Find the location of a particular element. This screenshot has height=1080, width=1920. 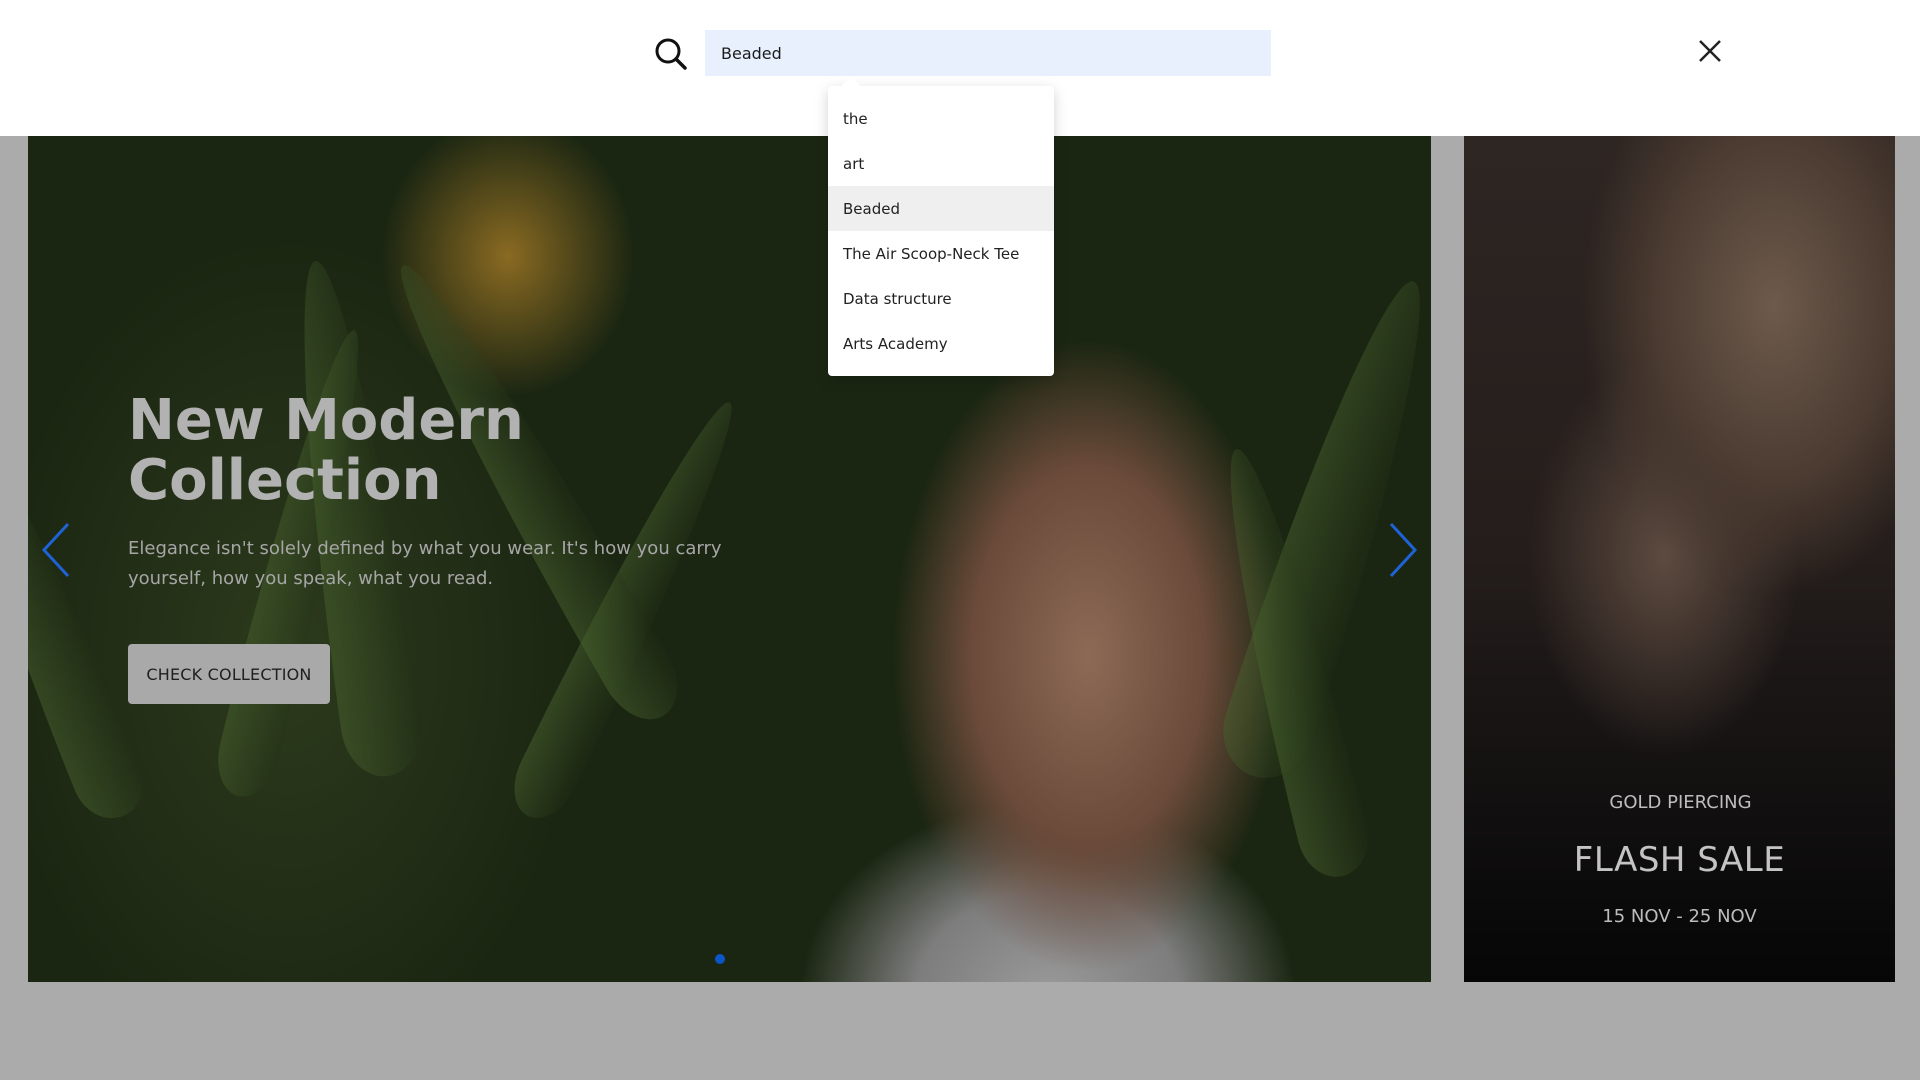

suggestion-item: Arts Academy is located at coordinates (941, 343).